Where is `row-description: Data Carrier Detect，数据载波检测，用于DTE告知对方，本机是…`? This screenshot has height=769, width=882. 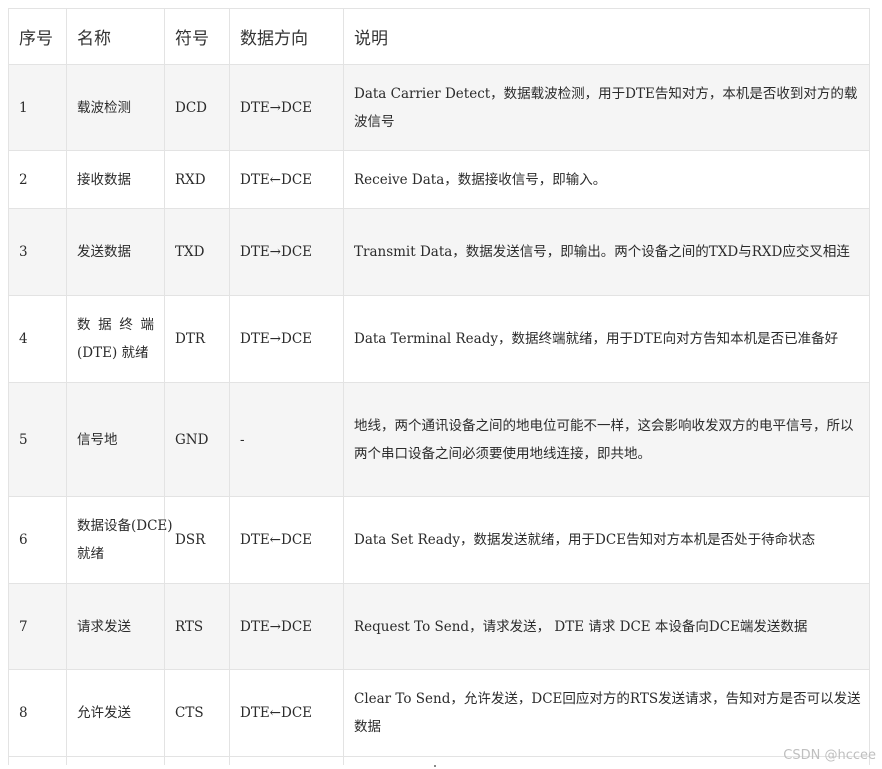
row-description: Data Carrier Detect，数据载波检测，用于DTE告知对方，本机是… is located at coordinates (606, 107).